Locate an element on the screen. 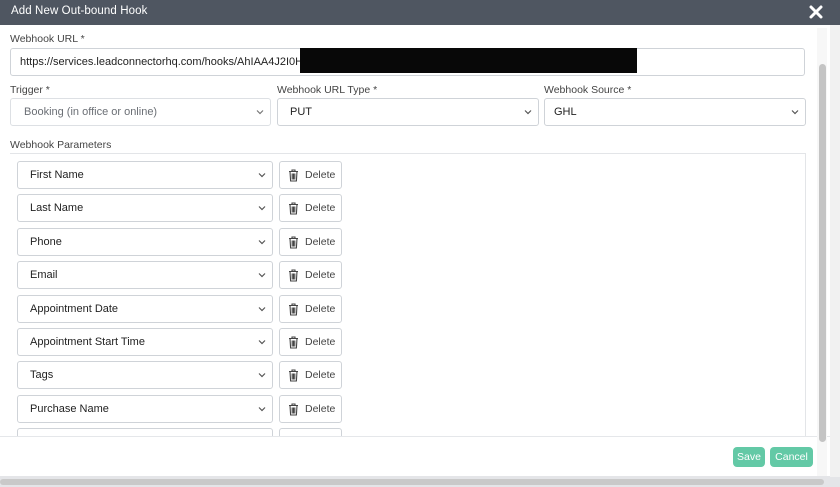 This screenshot has height=487, width=840. parameter-field-value: Purchase Name is located at coordinates (69, 409).